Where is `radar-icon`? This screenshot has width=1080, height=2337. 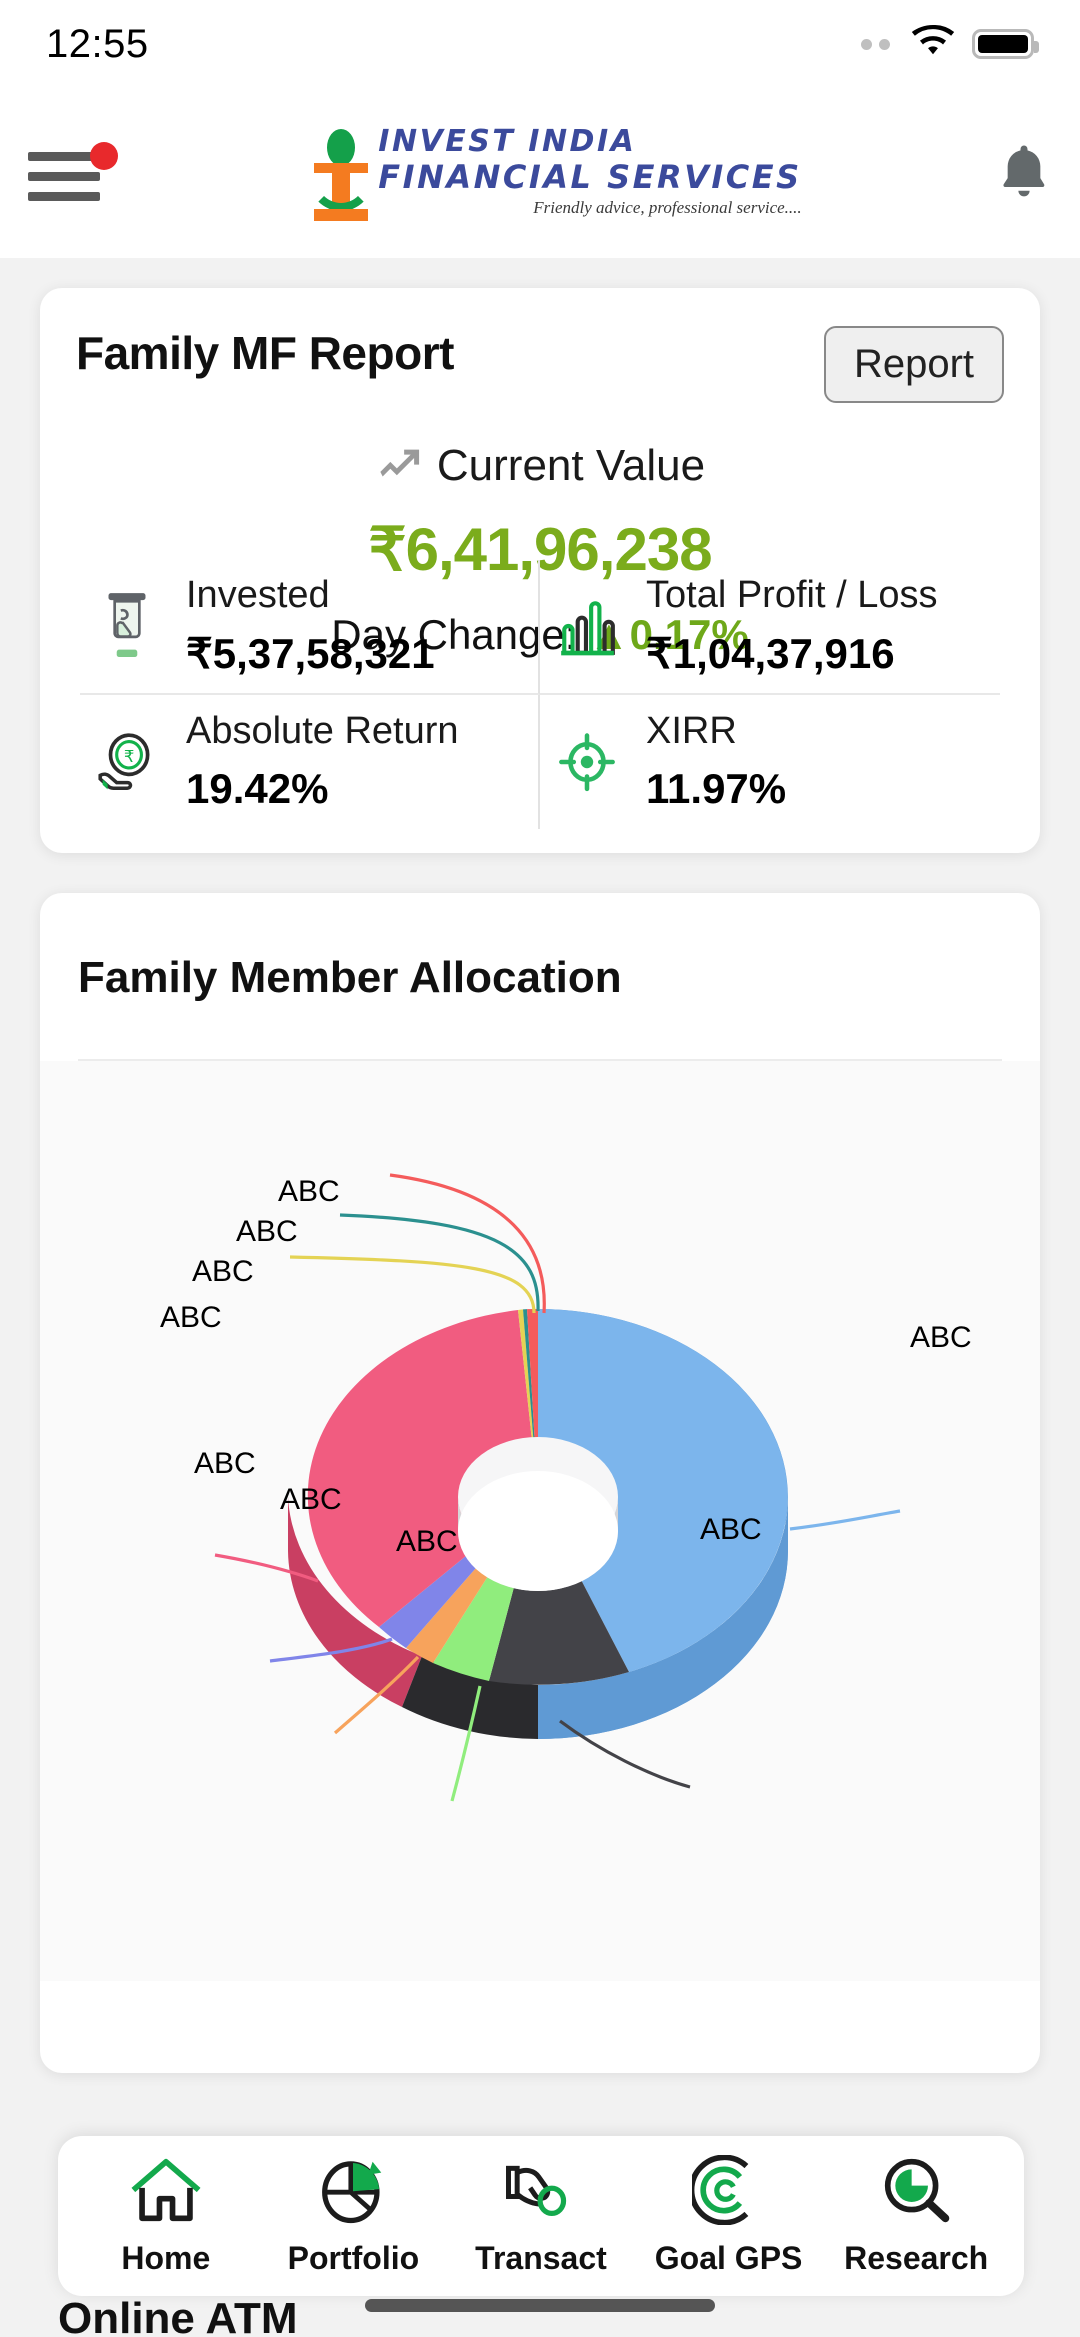 radar-icon is located at coordinates (727, 2192).